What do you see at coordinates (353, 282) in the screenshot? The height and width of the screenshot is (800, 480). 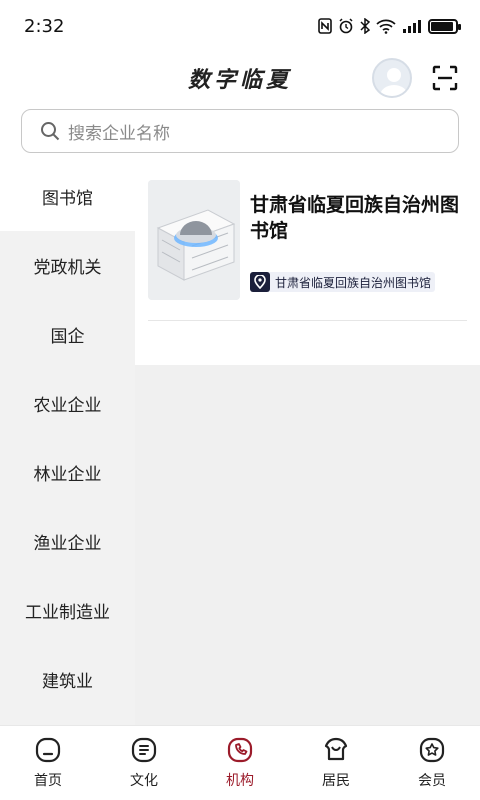 I see `location-tag-text: 甘肃省临夏回族自治州图书馆` at bounding box center [353, 282].